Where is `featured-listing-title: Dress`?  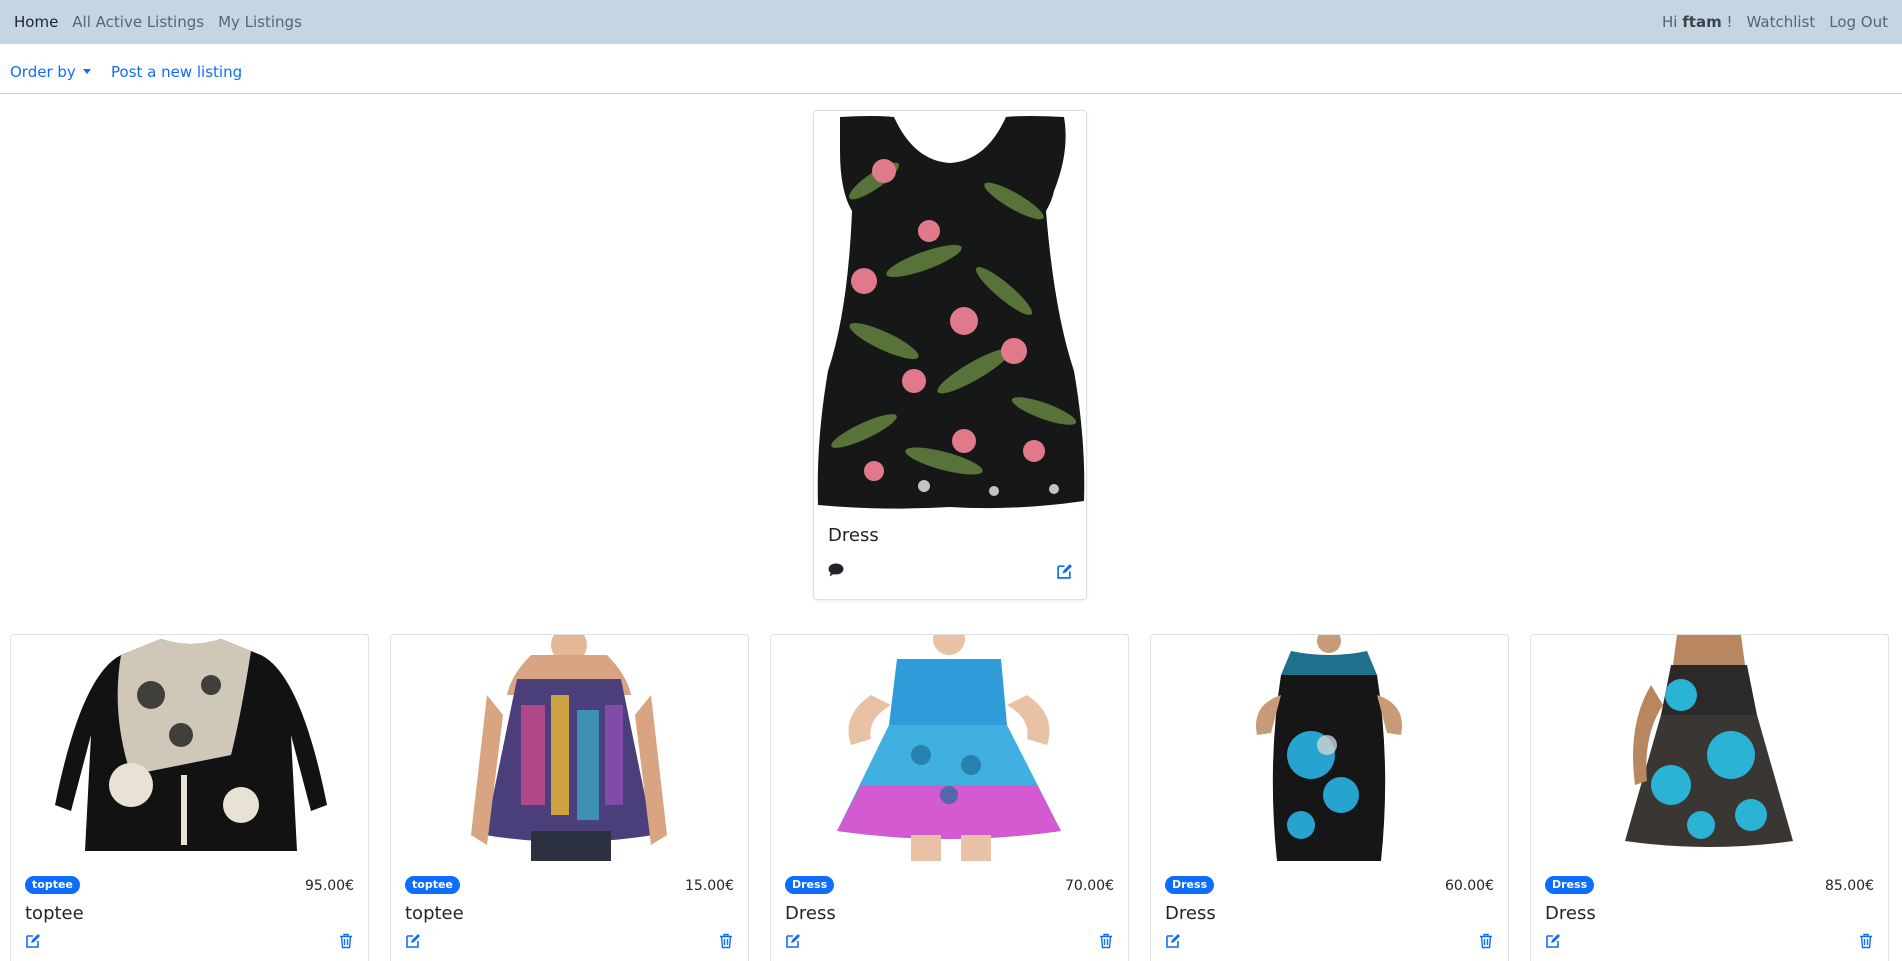
featured-listing-title: Dress is located at coordinates (853, 535).